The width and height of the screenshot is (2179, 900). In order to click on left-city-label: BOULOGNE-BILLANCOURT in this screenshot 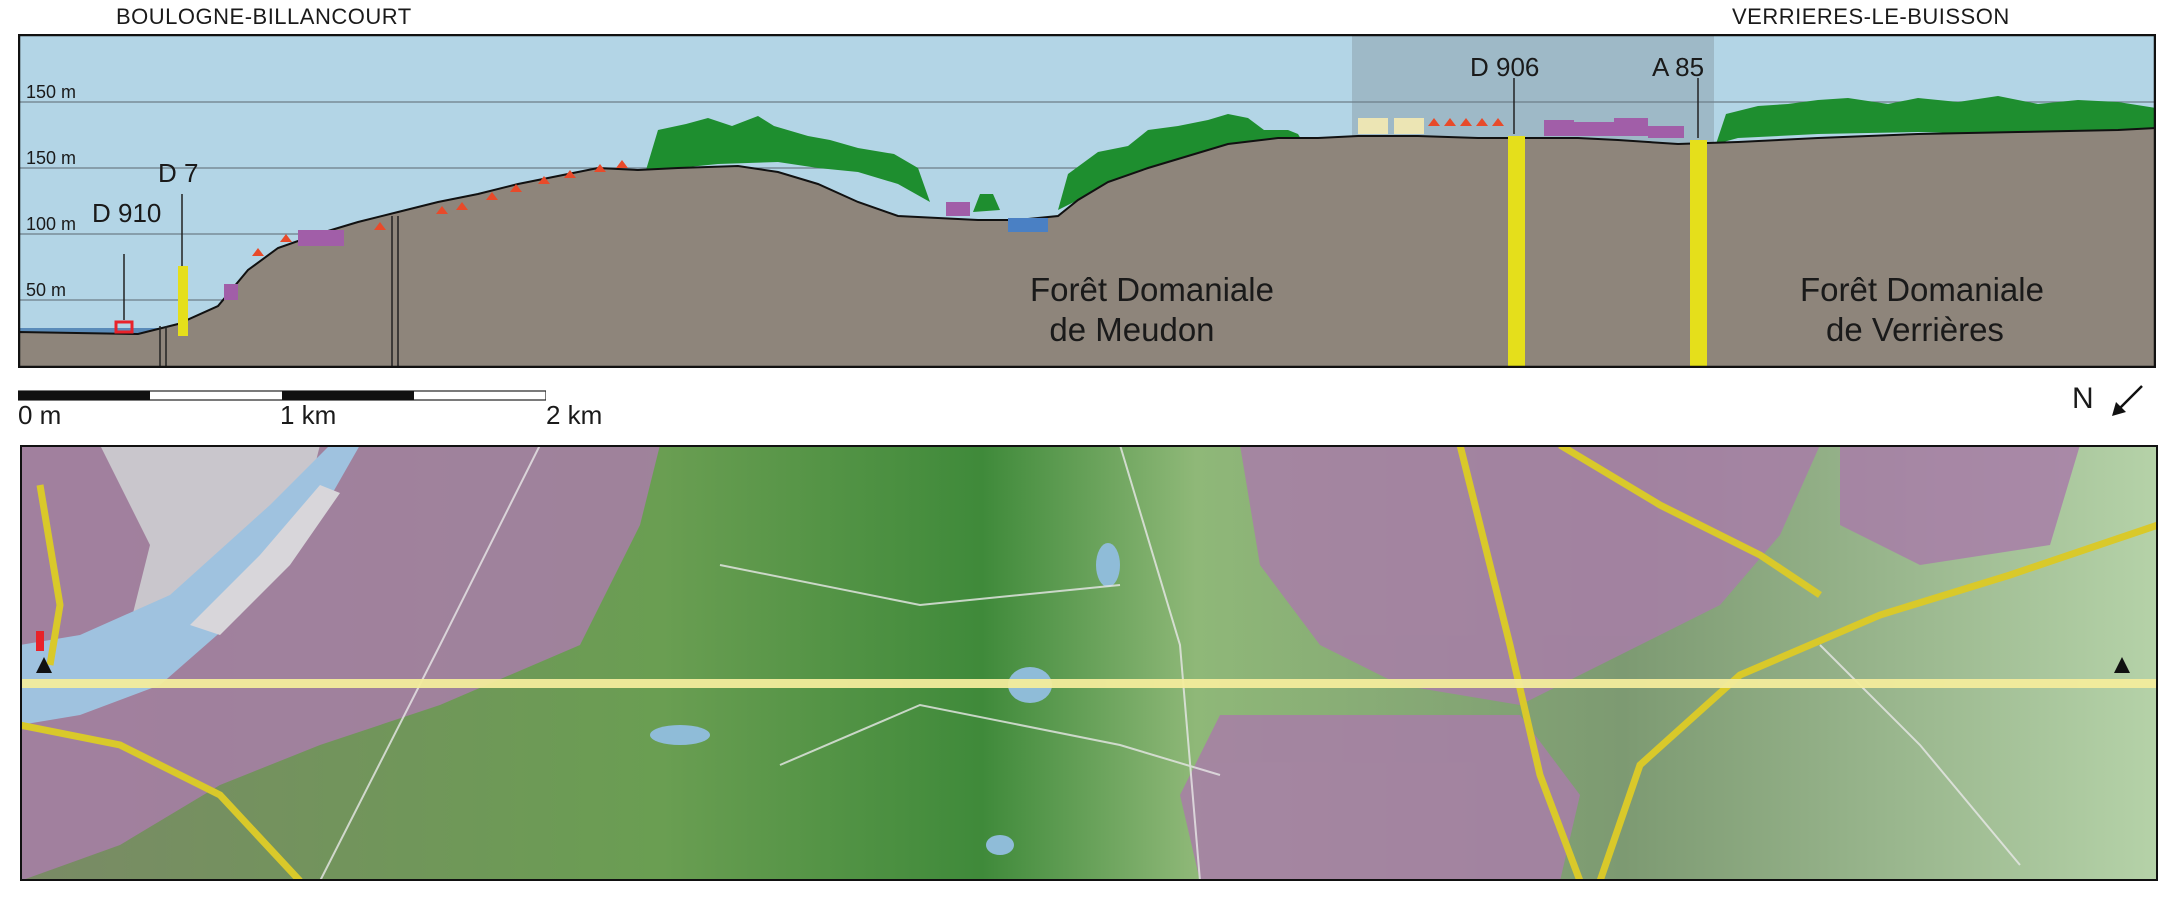, I will do `click(264, 16)`.